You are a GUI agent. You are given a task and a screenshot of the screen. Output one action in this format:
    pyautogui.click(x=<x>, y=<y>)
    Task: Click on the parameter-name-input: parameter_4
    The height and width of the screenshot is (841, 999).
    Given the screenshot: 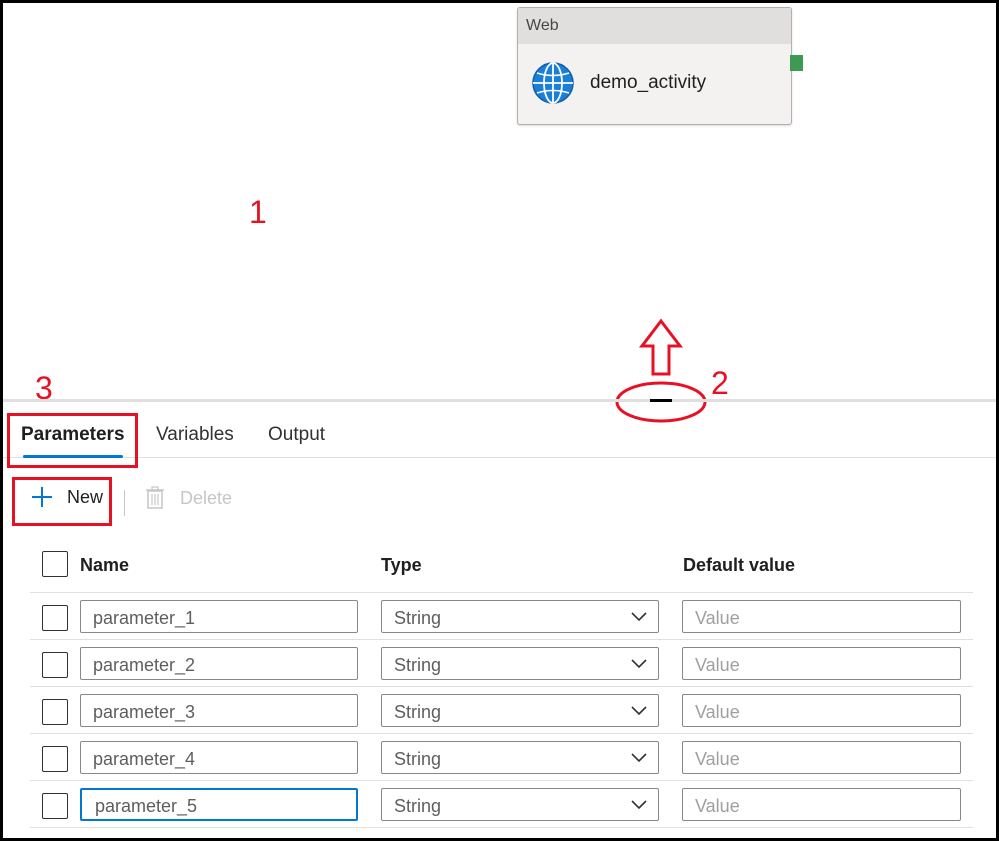 What is the action you would take?
    pyautogui.click(x=219, y=757)
    